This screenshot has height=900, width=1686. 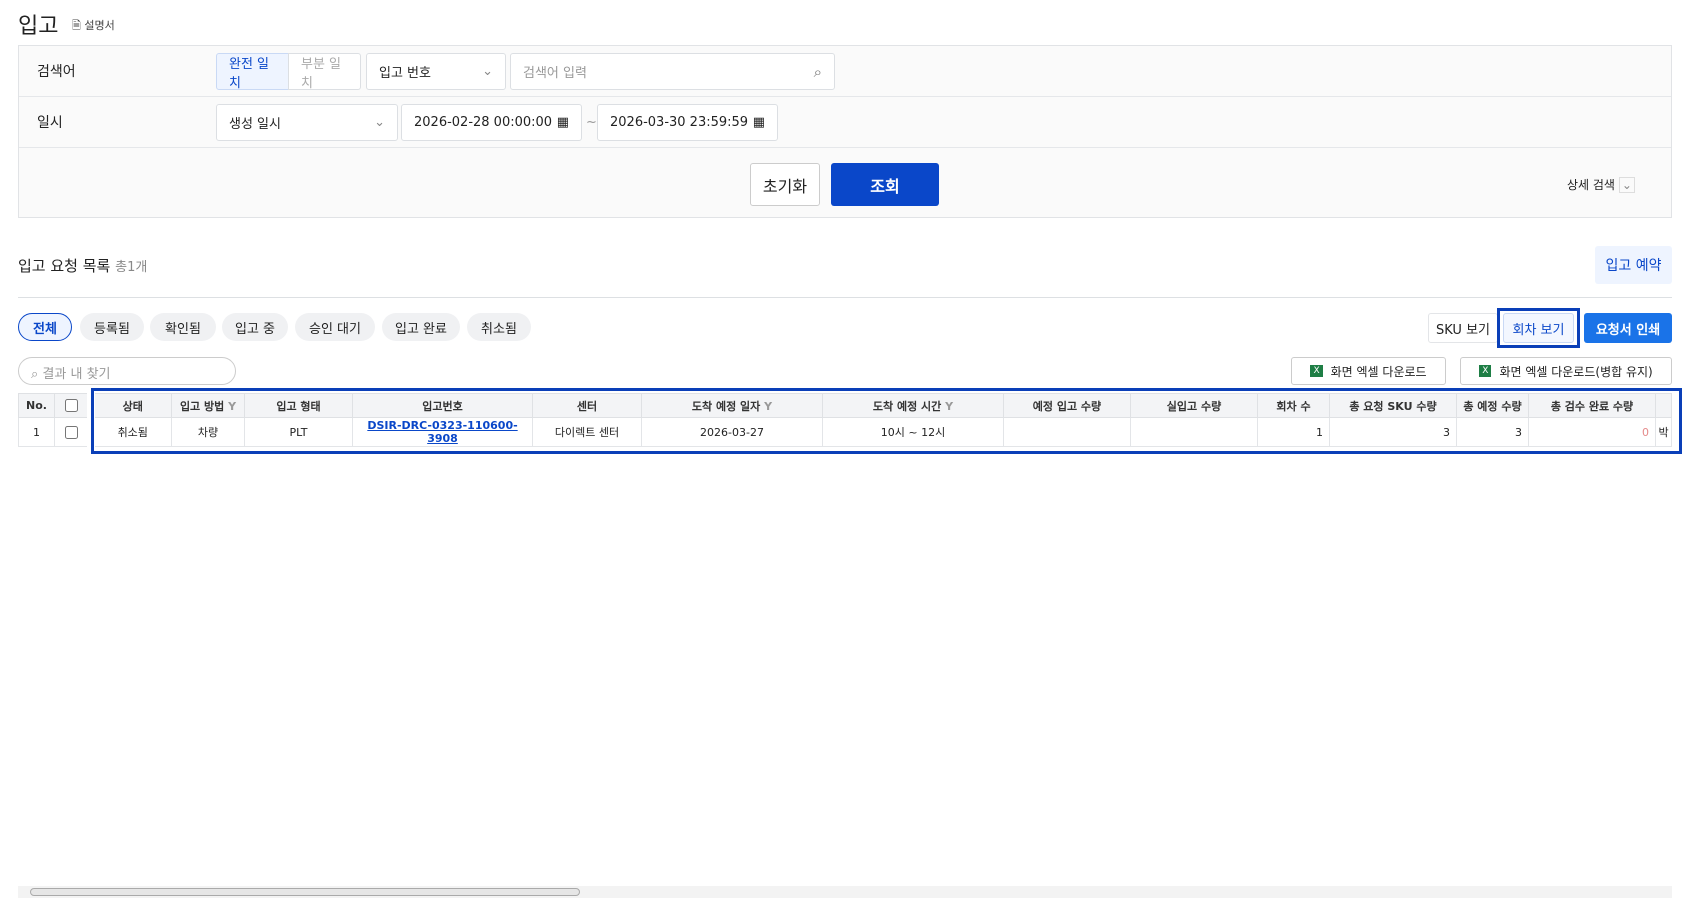 What do you see at coordinates (436, 71) in the screenshot?
I see `search-field-select: 입고 번호 ⌄` at bounding box center [436, 71].